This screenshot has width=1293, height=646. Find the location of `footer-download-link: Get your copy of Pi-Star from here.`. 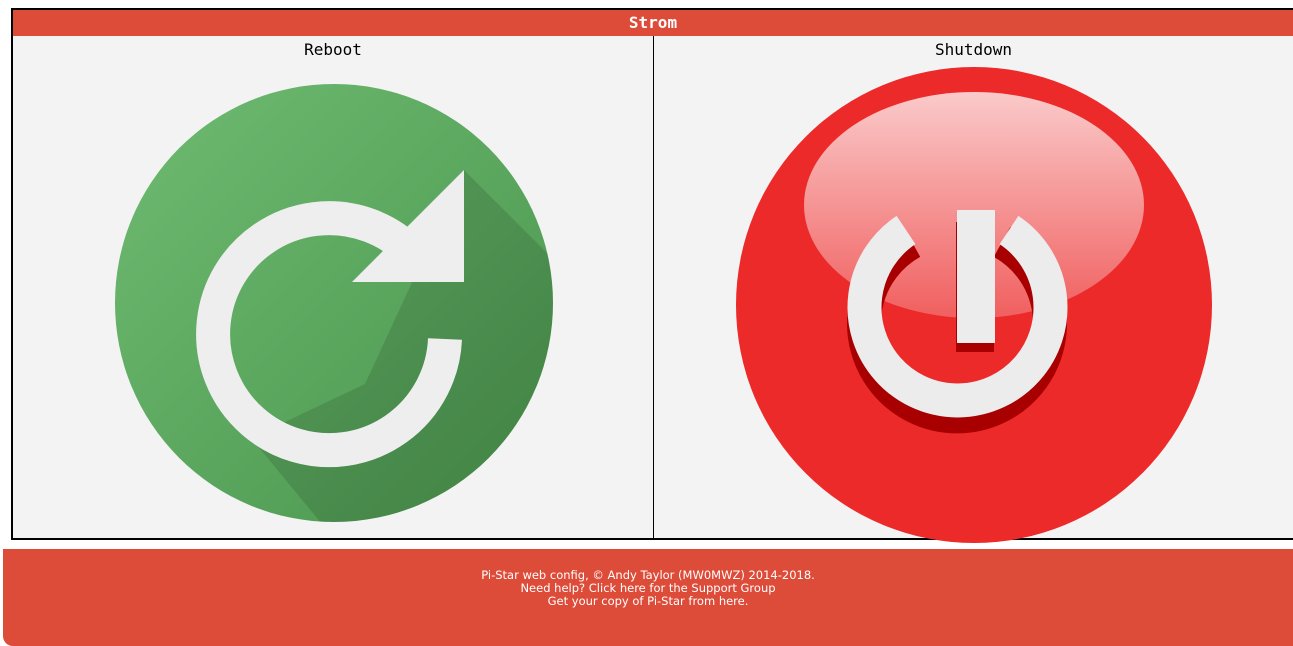

footer-download-link: Get your copy of Pi-Star from here. is located at coordinates (648, 601).